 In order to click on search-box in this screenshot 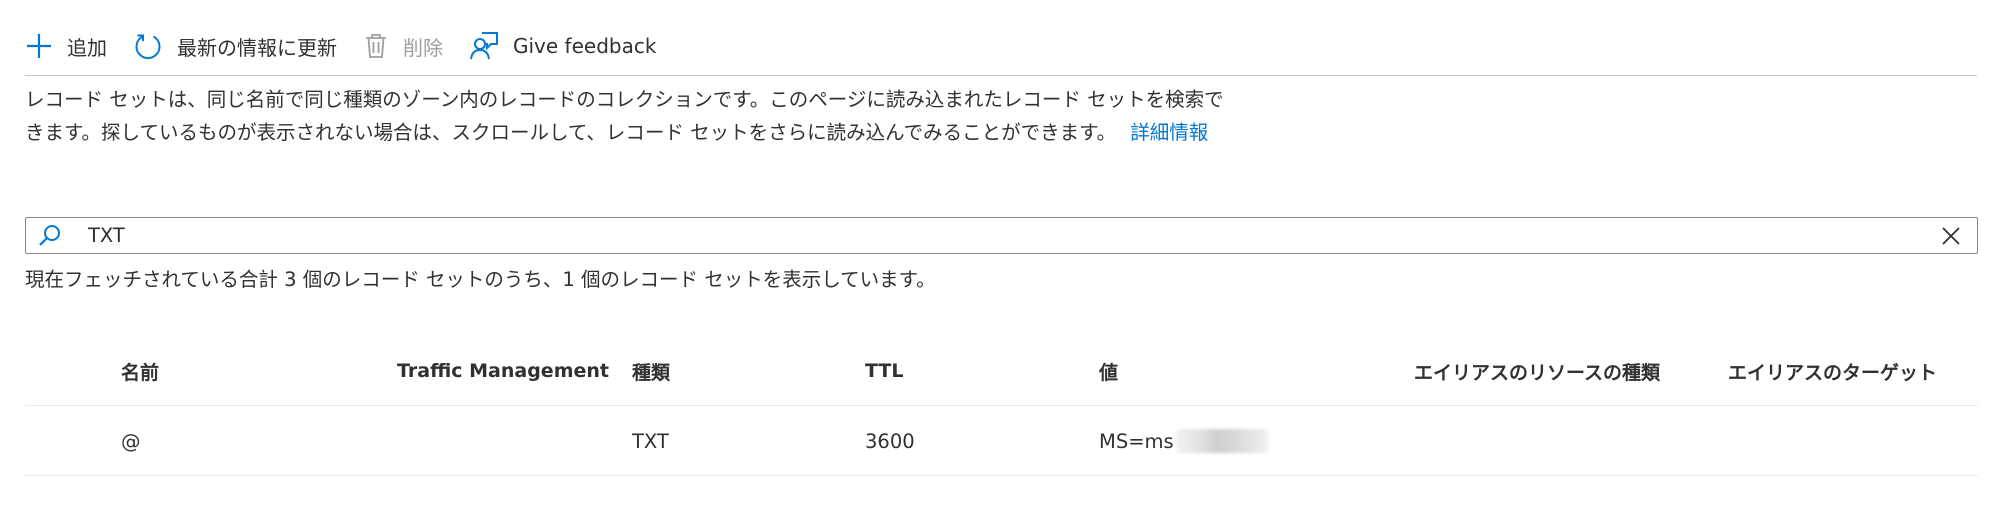, I will do `click(1001, 235)`.